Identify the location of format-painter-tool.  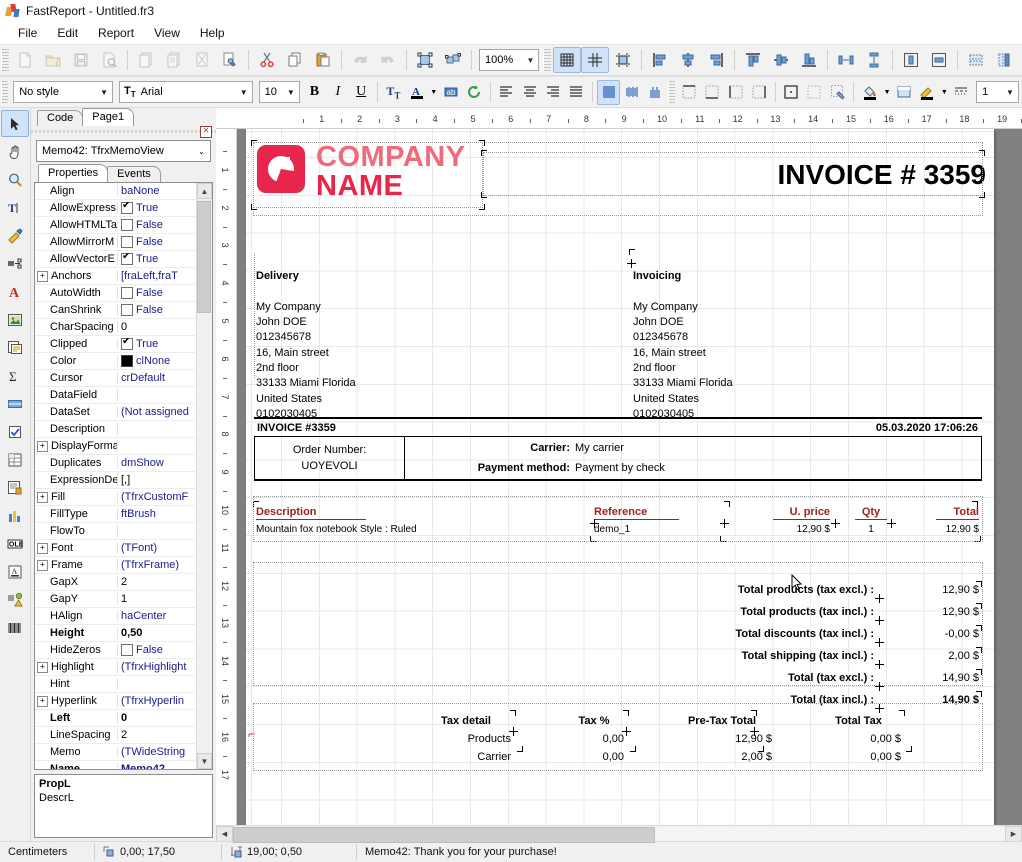
(15, 235).